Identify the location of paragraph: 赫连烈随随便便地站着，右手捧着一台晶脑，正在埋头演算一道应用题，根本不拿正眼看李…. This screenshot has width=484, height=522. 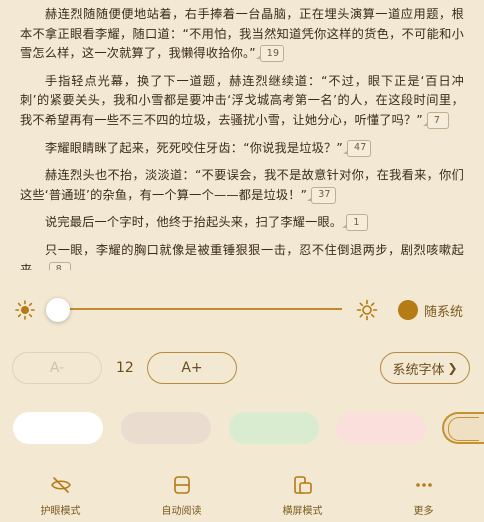
(242, 34).